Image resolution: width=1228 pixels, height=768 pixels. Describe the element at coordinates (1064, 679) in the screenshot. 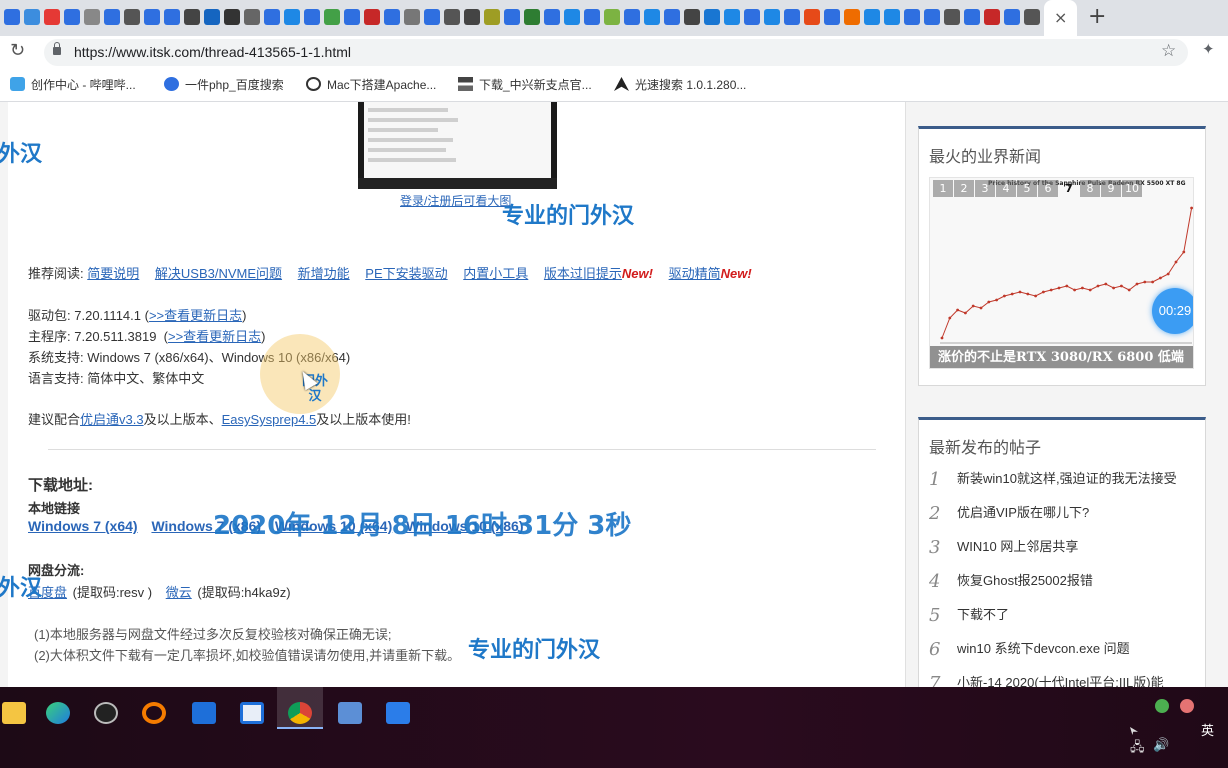

I see `post-item: 7 小新-14 2020(十代Intel平台:IIL版)能` at that location.